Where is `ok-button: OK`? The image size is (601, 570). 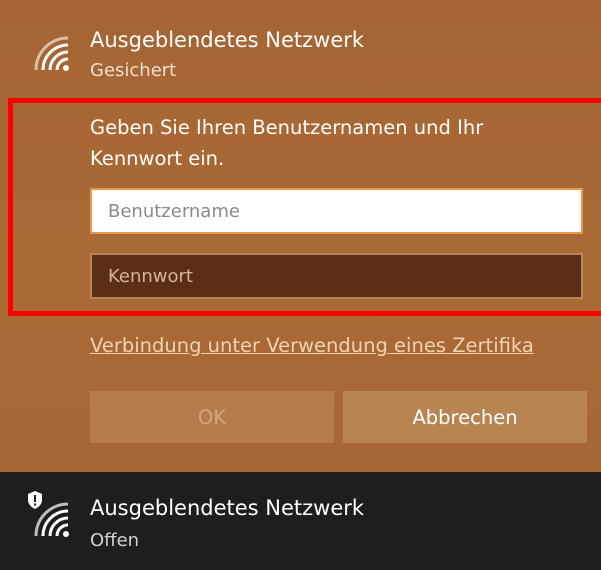
ok-button: OK is located at coordinates (212, 417).